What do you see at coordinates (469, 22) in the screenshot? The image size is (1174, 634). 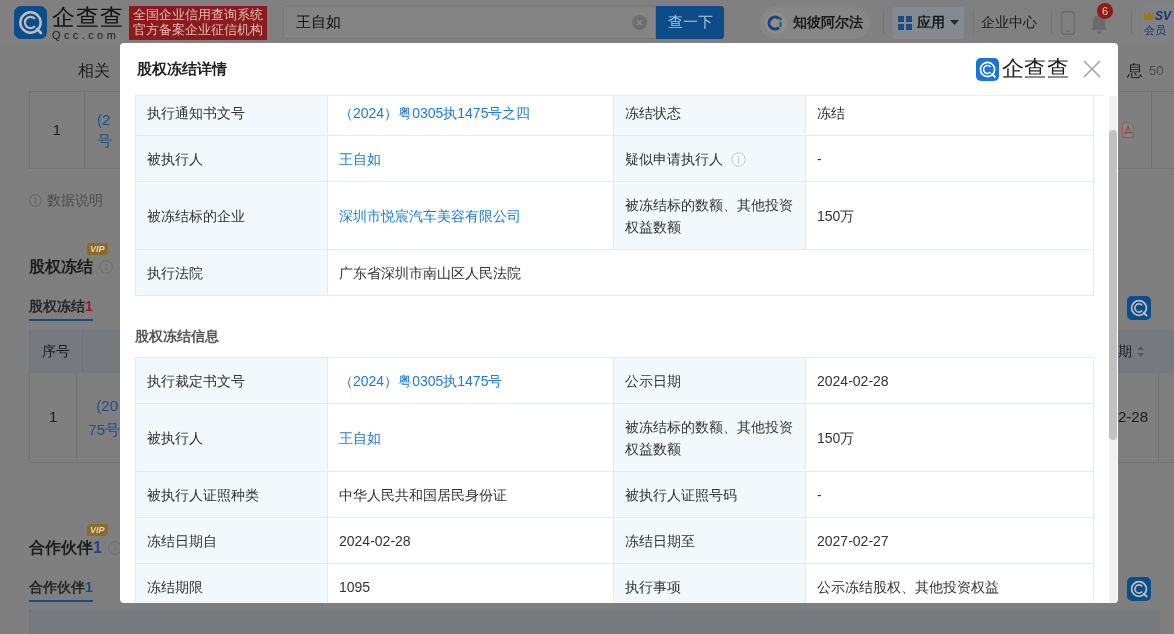 I see `search-field: 王自如` at bounding box center [469, 22].